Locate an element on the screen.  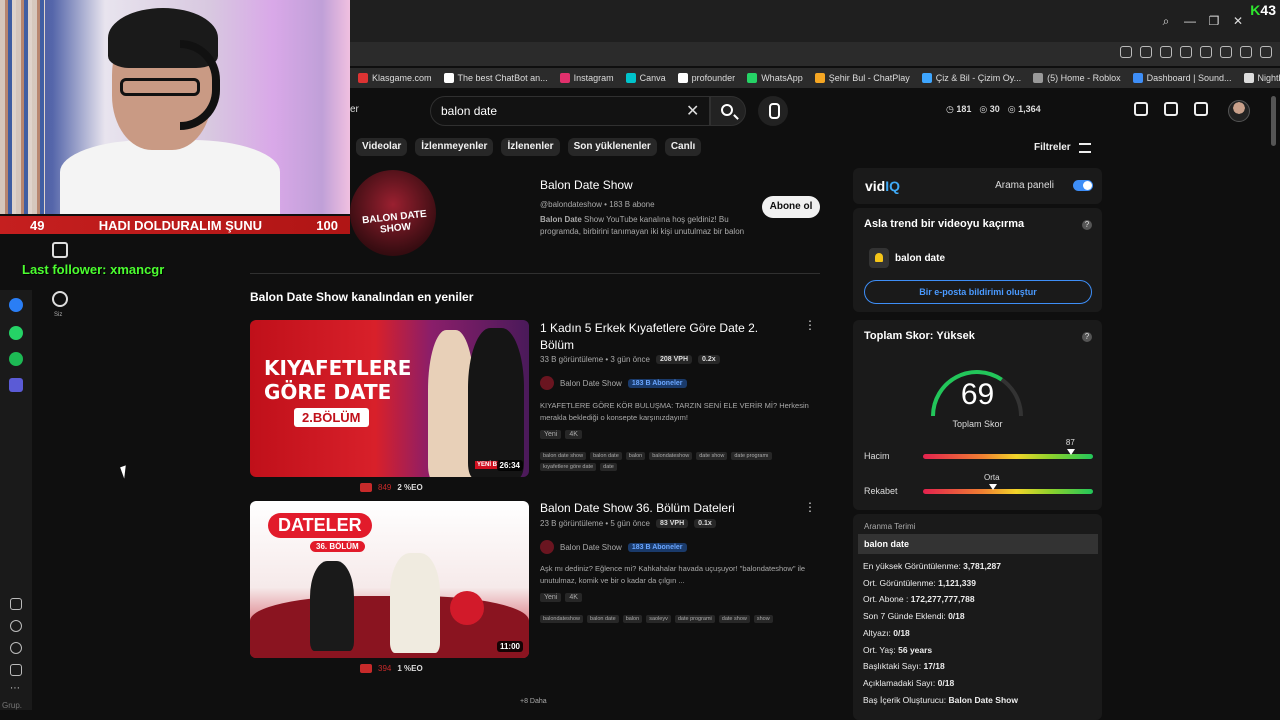
create-icon is located at coordinates (1141, 109).